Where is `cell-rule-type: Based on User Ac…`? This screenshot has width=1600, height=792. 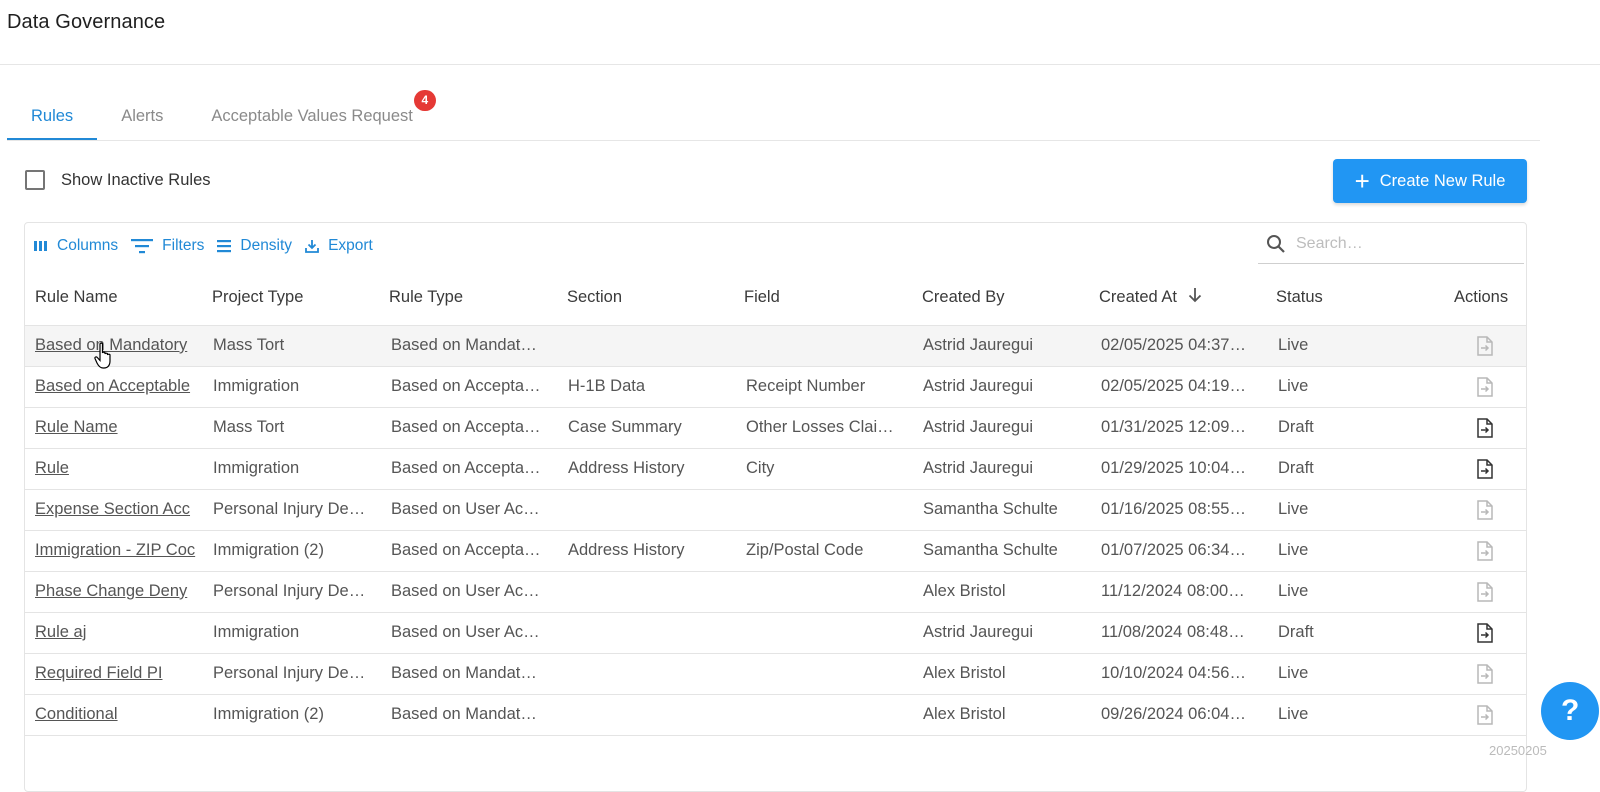 cell-rule-type: Based on User Ac… is located at coordinates (465, 591).